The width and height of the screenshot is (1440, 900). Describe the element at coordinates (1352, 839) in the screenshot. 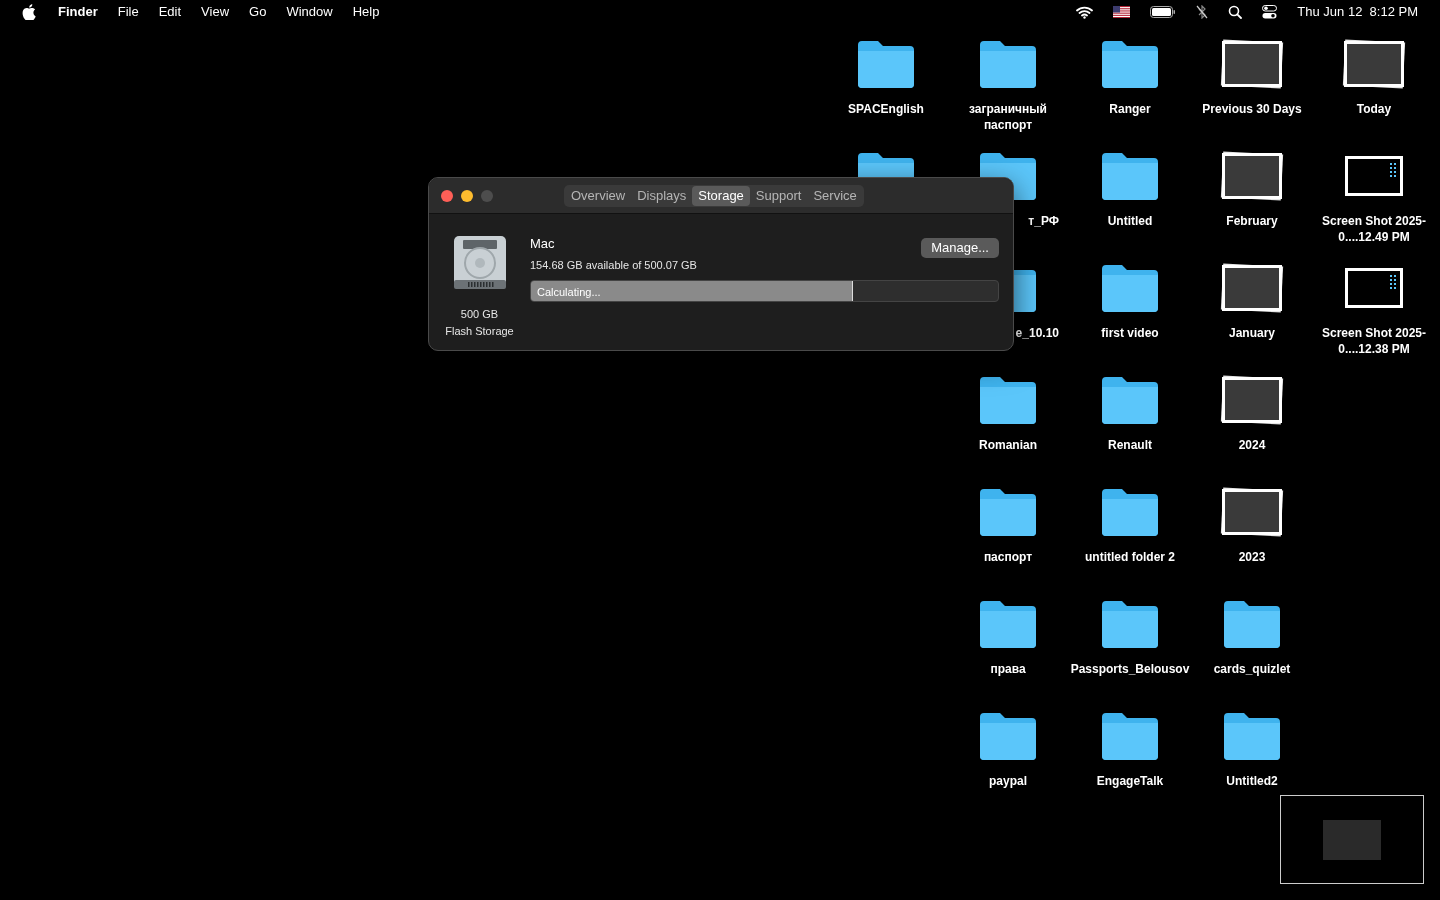

I see `screenshot-preview` at that location.